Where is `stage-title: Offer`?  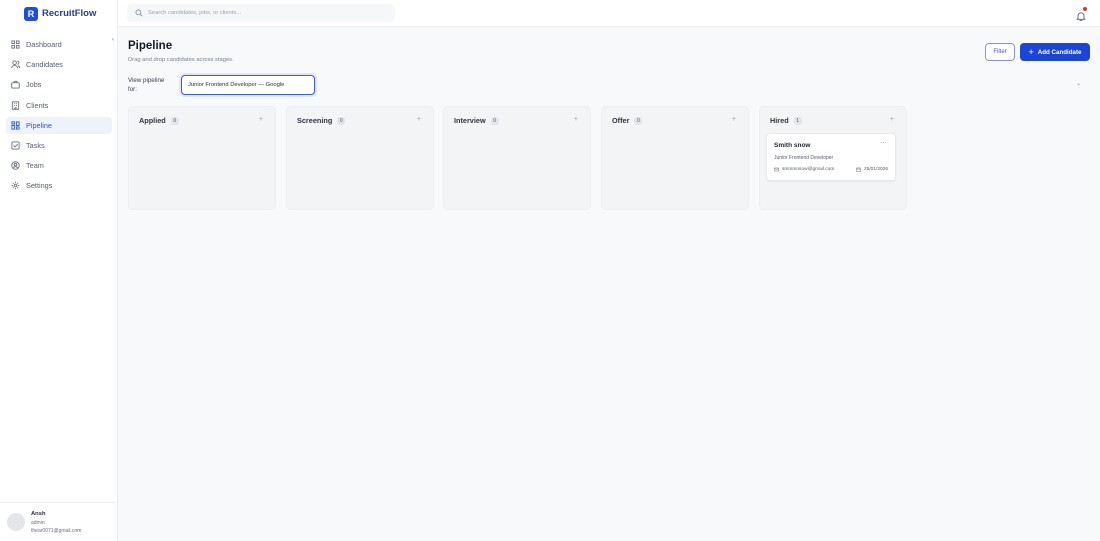
stage-title: Offer is located at coordinates (621, 120).